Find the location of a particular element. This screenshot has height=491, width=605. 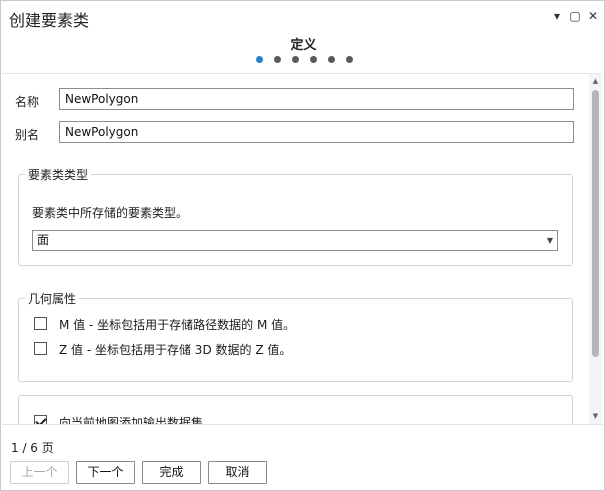

feature-type-select: 面 ▼ is located at coordinates (295, 240).